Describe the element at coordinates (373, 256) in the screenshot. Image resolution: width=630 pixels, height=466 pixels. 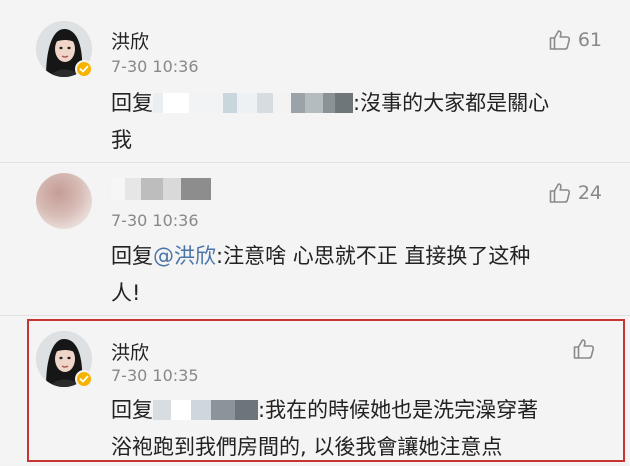
I see `comment-text-line1: :注意啥 心思就不正 直接换了这种` at that location.